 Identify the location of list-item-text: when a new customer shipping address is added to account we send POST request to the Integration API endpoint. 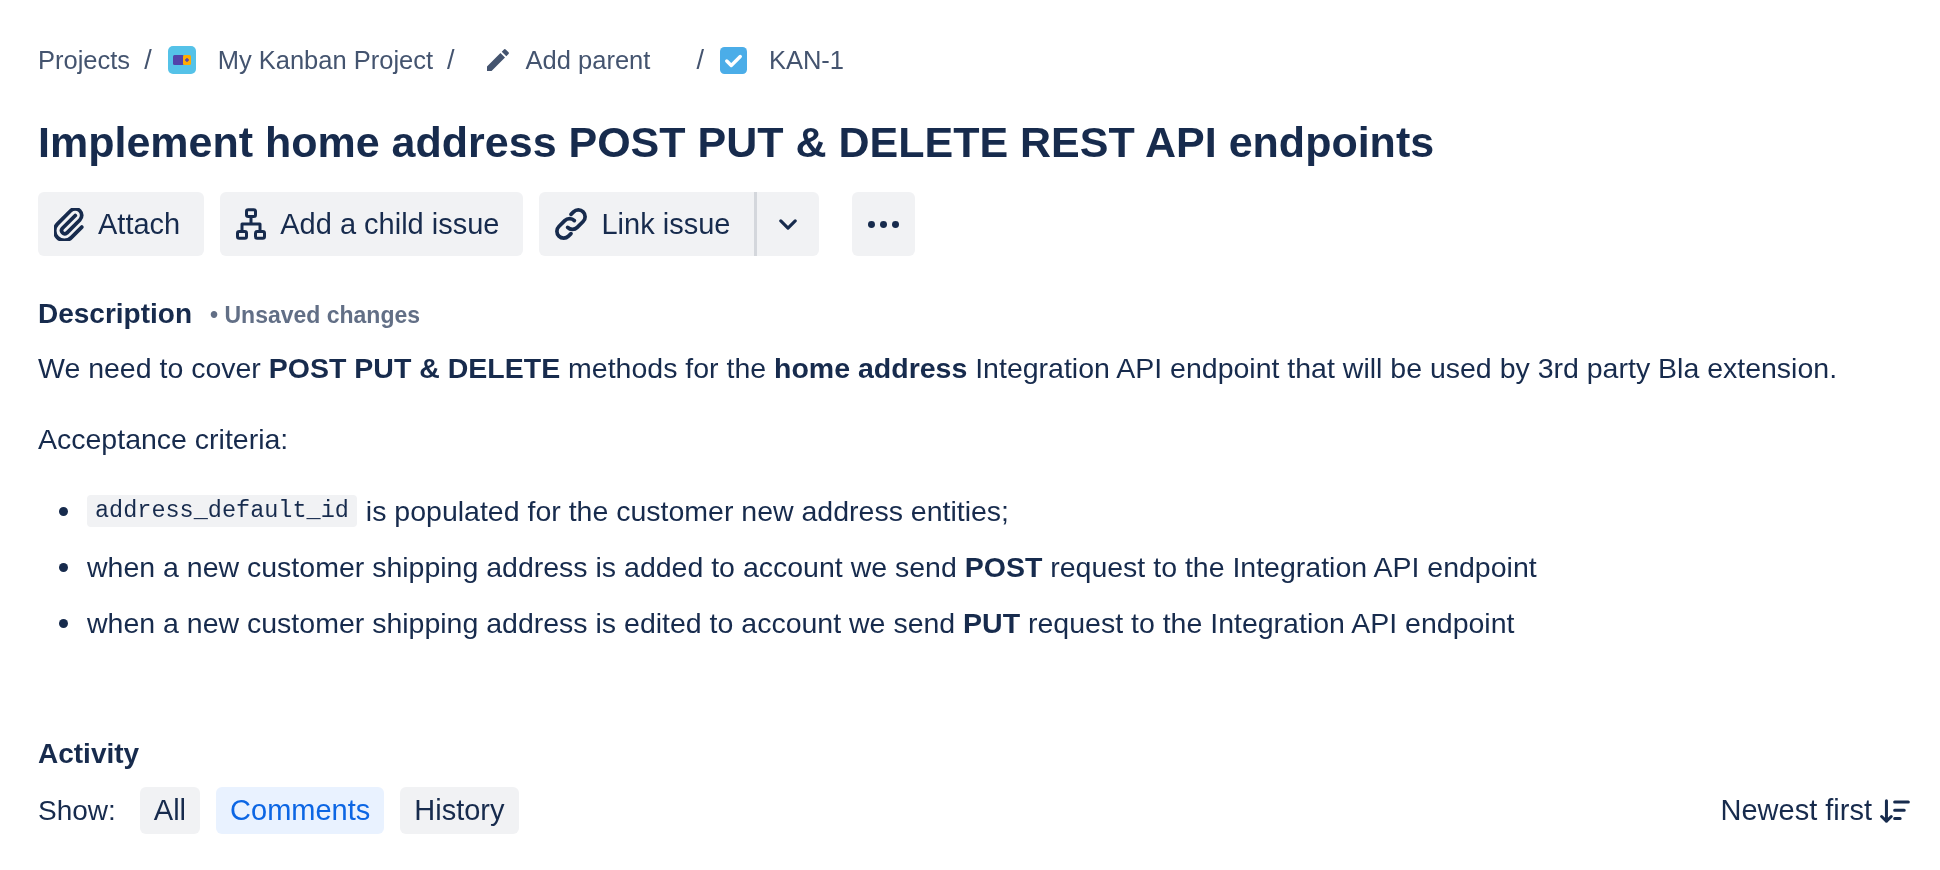
(812, 567).